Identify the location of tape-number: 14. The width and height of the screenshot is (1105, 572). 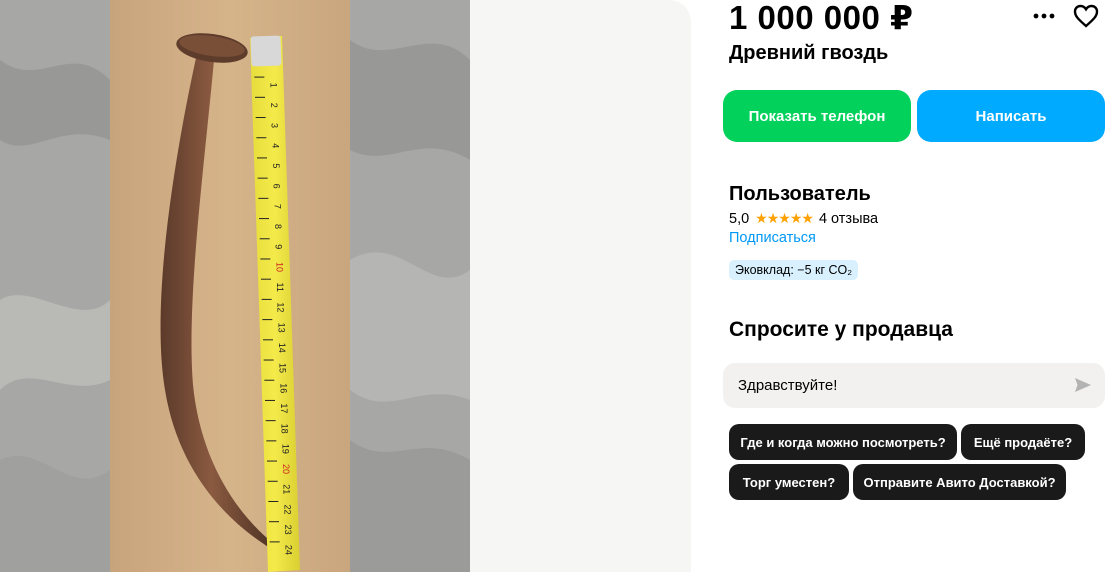
(282, 348).